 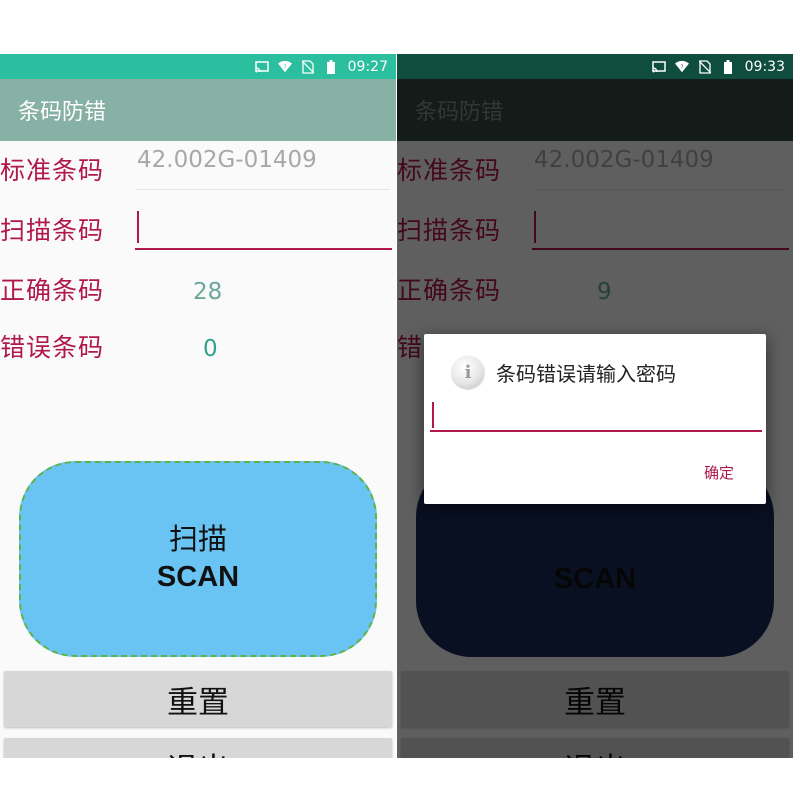 I want to click on info-icon: i, so click(x=468, y=372).